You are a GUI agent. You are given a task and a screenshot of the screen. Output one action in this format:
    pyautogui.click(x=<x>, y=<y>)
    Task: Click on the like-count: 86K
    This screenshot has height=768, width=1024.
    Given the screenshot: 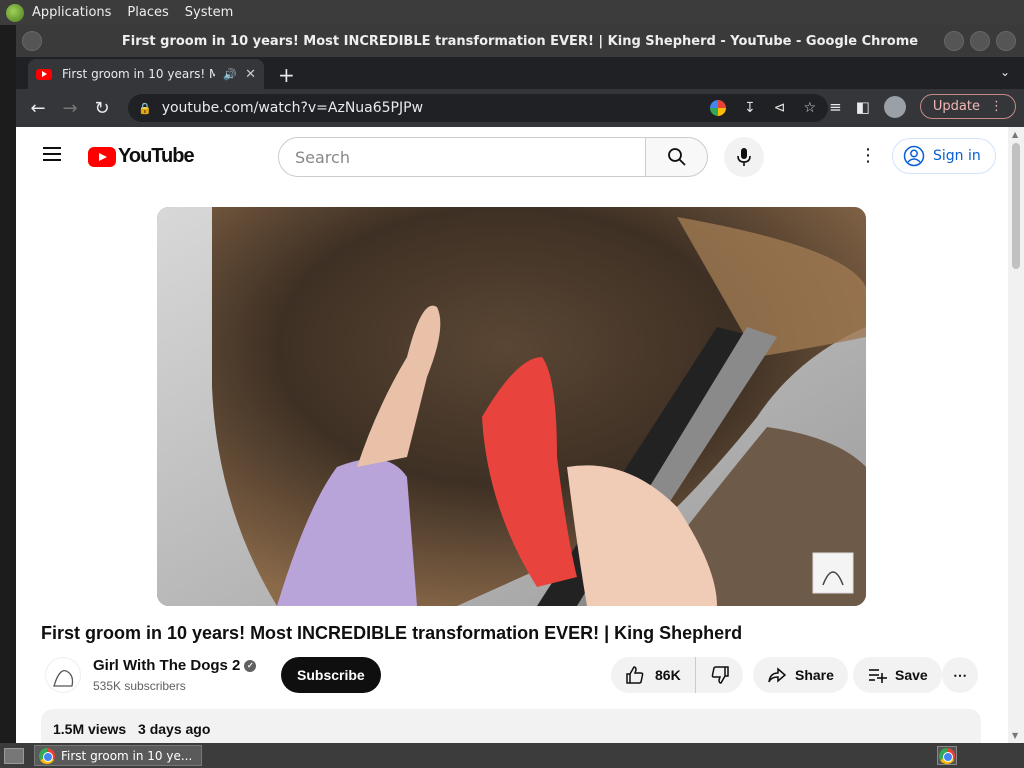 What is the action you would take?
    pyautogui.click(x=668, y=675)
    